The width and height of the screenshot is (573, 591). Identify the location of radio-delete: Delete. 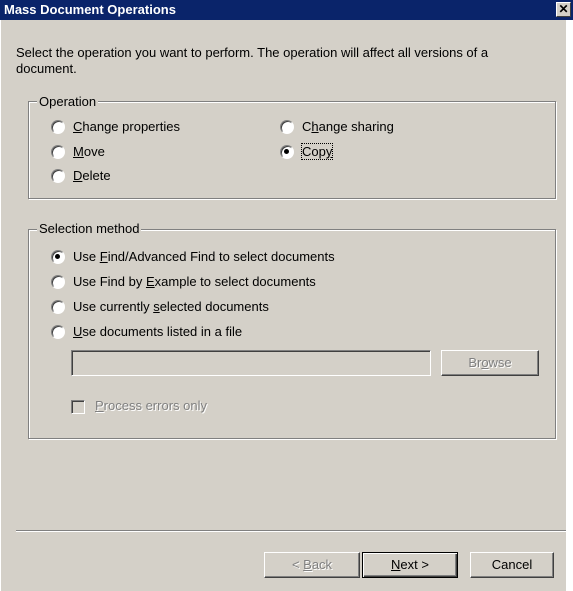
(81, 175).